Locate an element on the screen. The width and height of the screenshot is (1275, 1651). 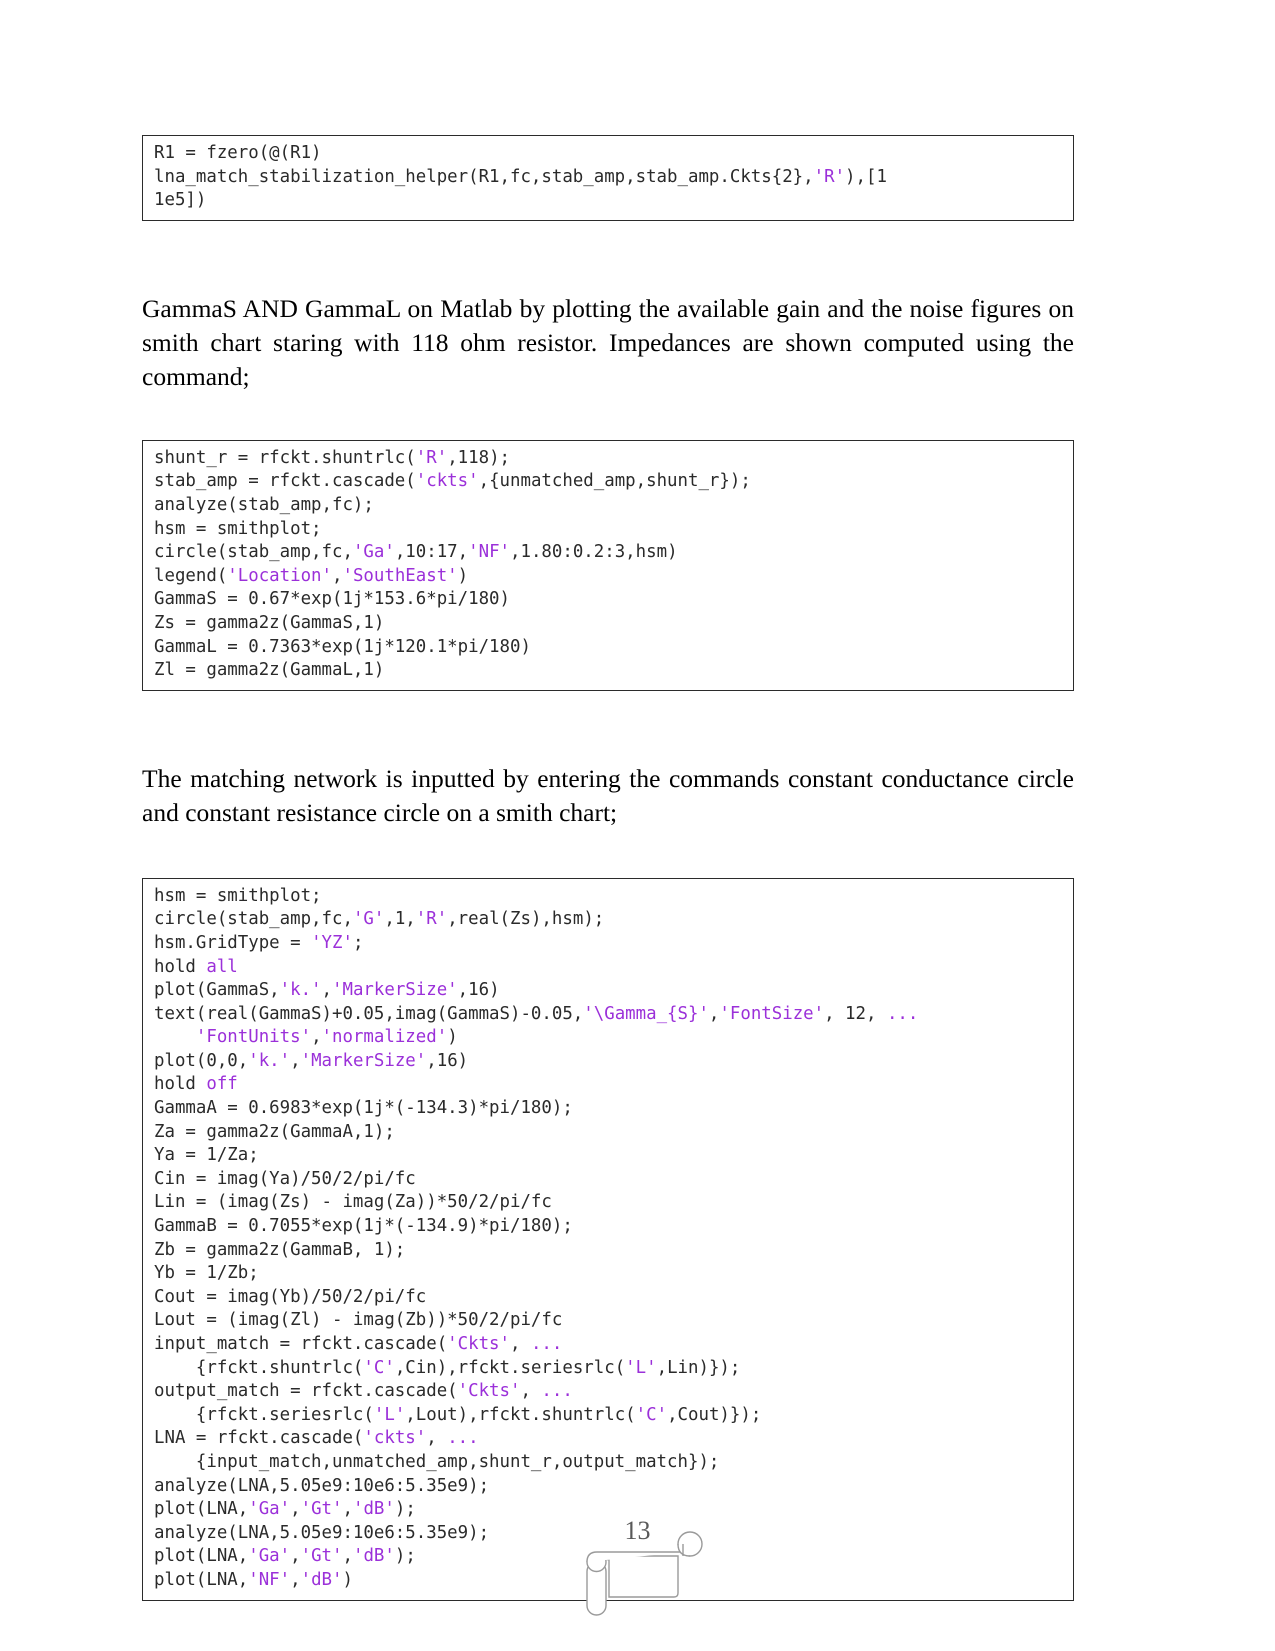
code-line: GammaL = 0.7363*exp(1j*120.1*pi/180) is located at coordinates (342, 646).